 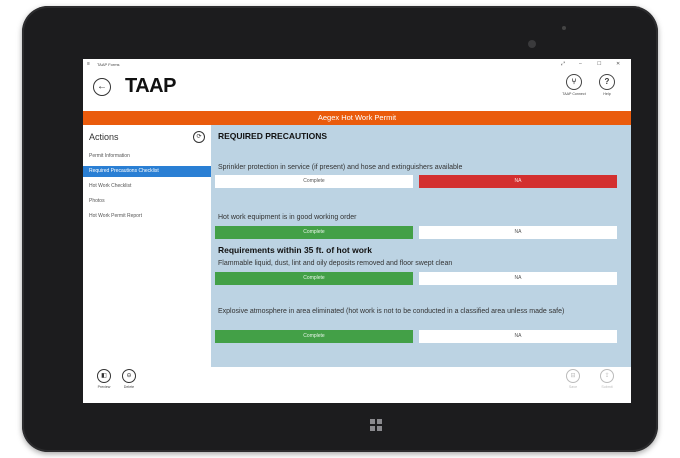 I want to click on taap-connect-label: TAAP Connect, so click(x=574, y=94).